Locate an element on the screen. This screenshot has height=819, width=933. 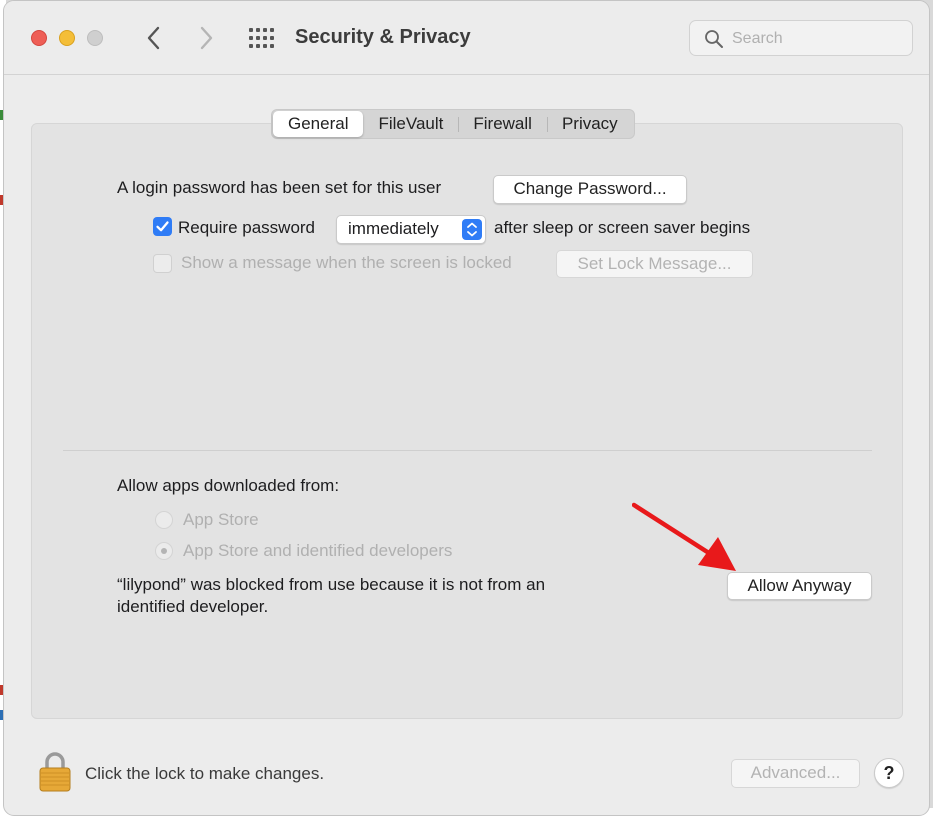
show-message-label: Show a message when the screen is locked is located at coordinates (346, 262).